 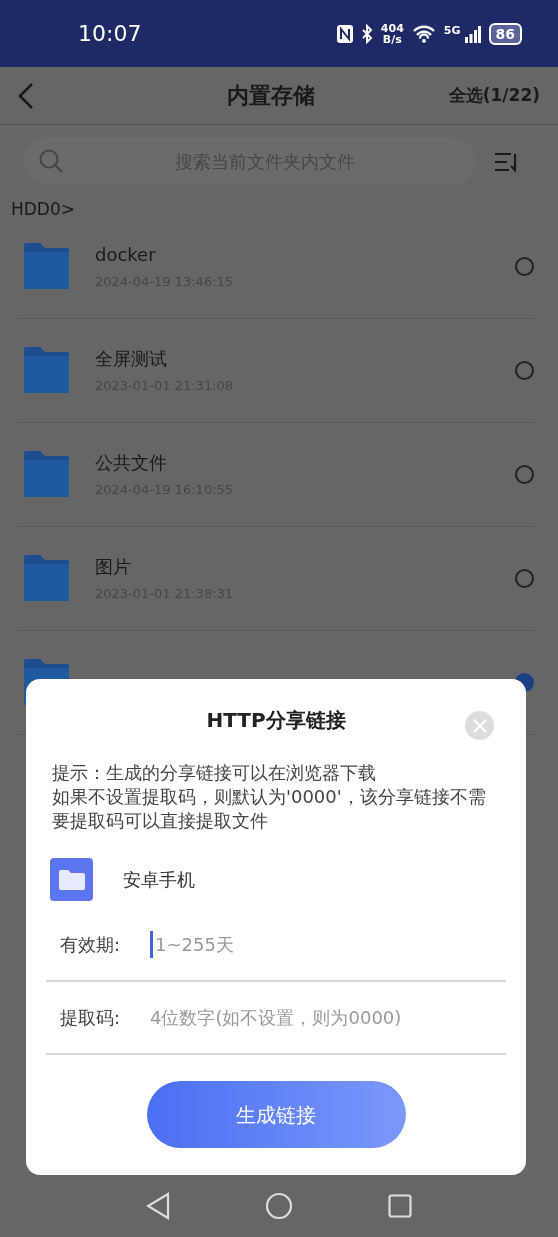 What do you see at coordinates (110, 34) in the screenshot?
I see `clock-time: 10:07` at bounding box center [110, 34].